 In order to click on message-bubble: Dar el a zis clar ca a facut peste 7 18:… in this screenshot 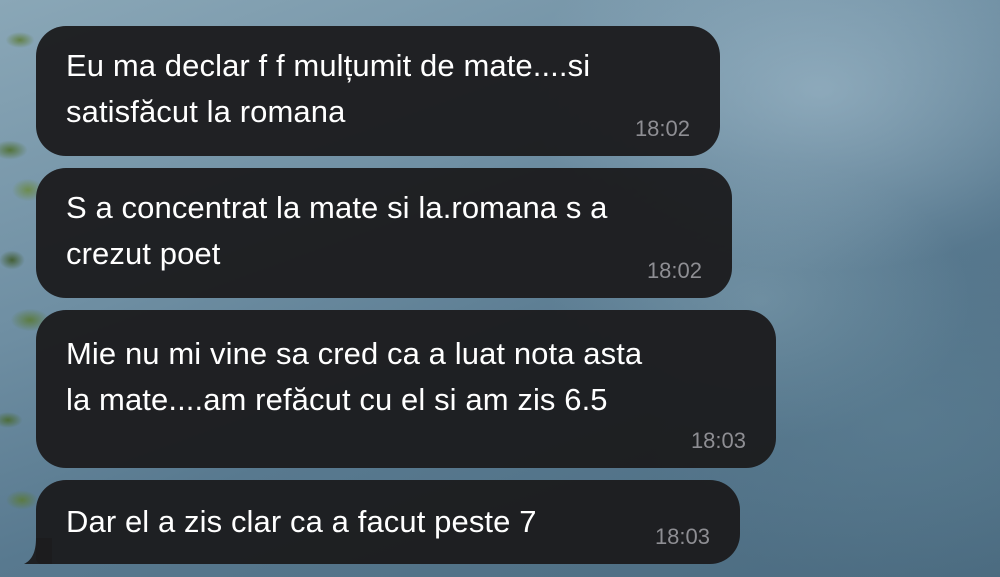, I will do `click(388, 522)`.